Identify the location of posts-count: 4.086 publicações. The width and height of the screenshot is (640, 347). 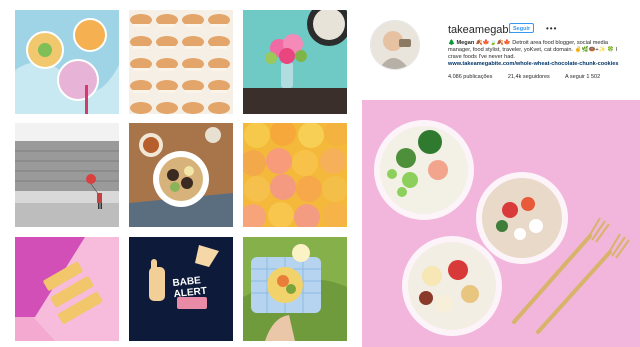
(470, 77).